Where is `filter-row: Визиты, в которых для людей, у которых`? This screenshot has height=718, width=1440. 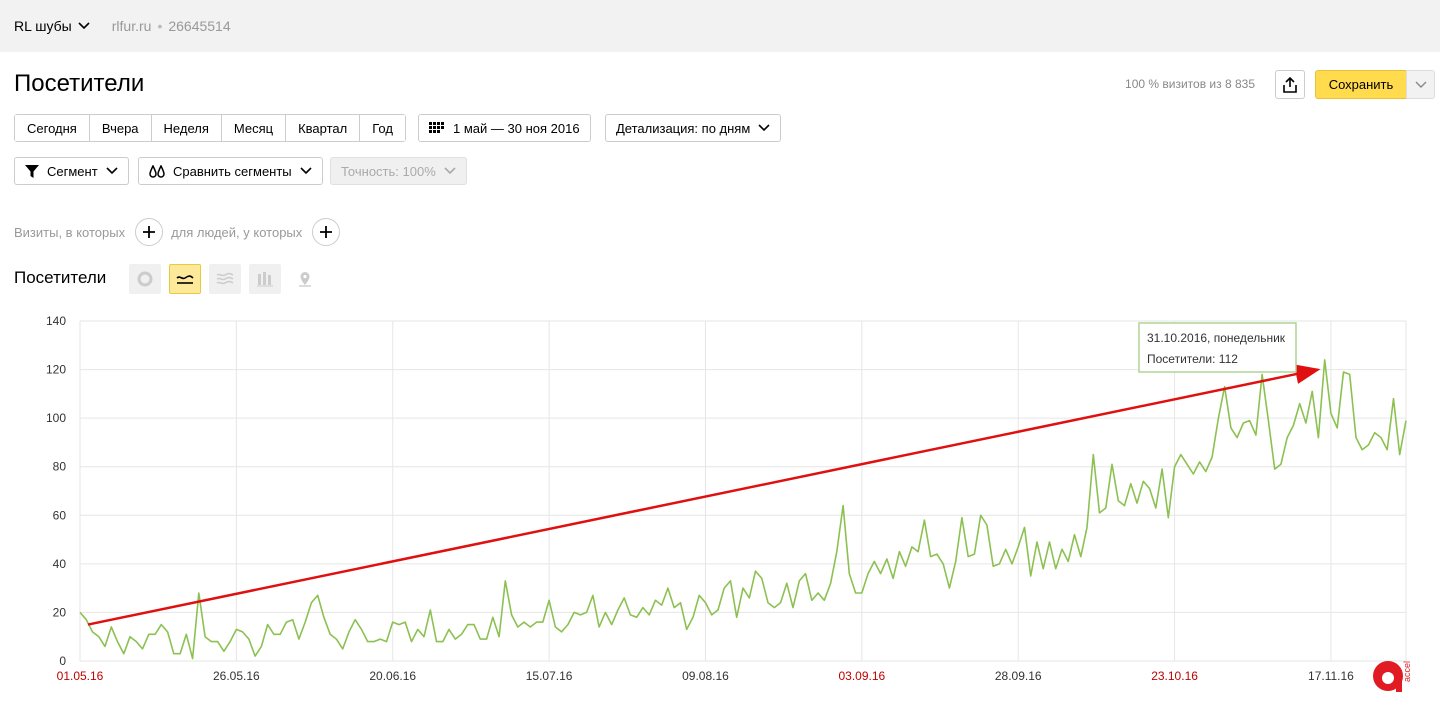 filter-row: Визиты, в которых для людей, у которых is located at coordinates (181, 232).